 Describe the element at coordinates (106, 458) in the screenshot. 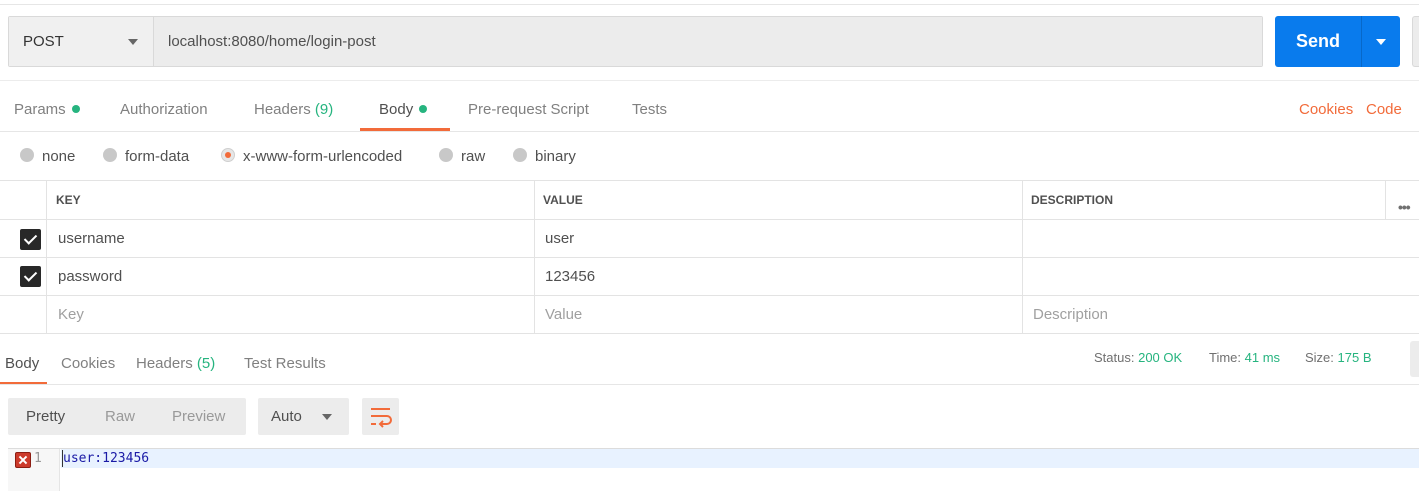

I see `response-text: user:123456` at that location.